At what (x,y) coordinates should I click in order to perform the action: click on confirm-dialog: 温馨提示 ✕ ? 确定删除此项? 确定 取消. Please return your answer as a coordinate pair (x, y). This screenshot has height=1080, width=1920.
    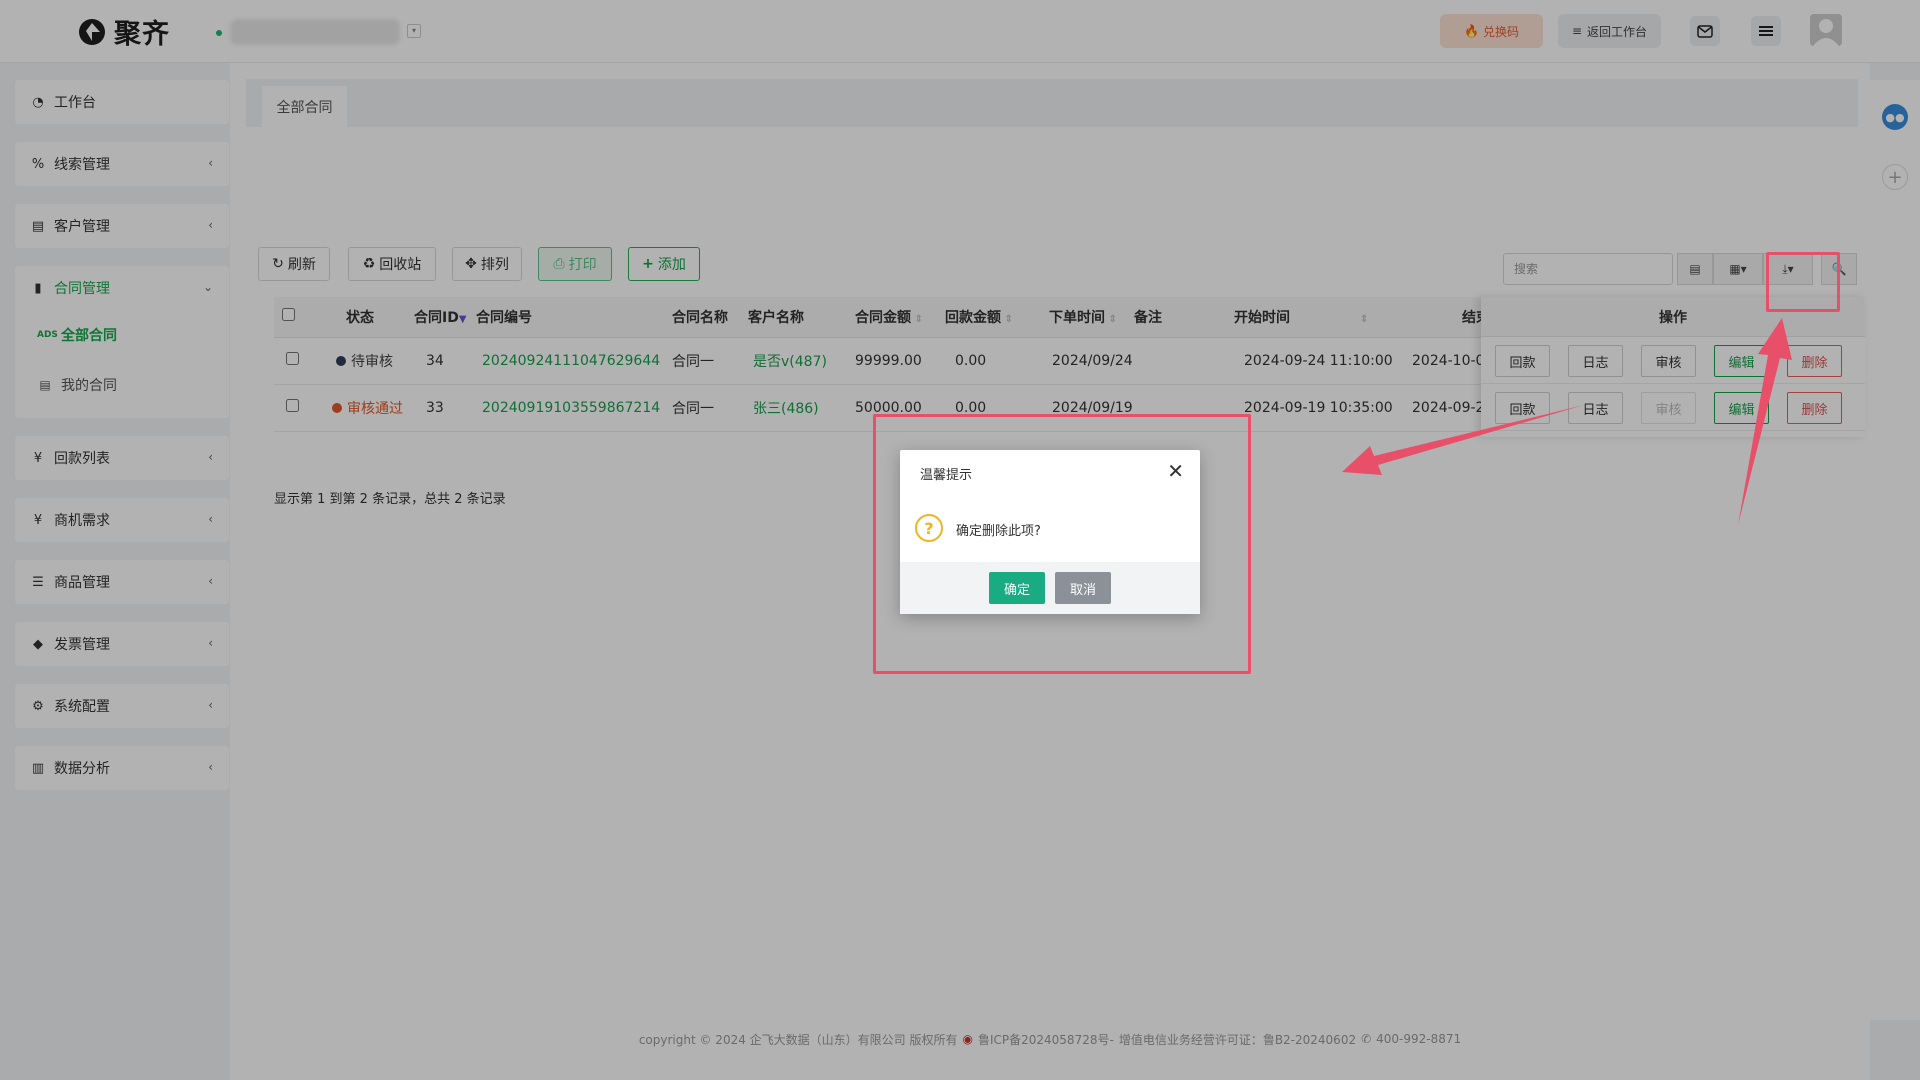
    Looking at the image, I should click on (1050, 532).